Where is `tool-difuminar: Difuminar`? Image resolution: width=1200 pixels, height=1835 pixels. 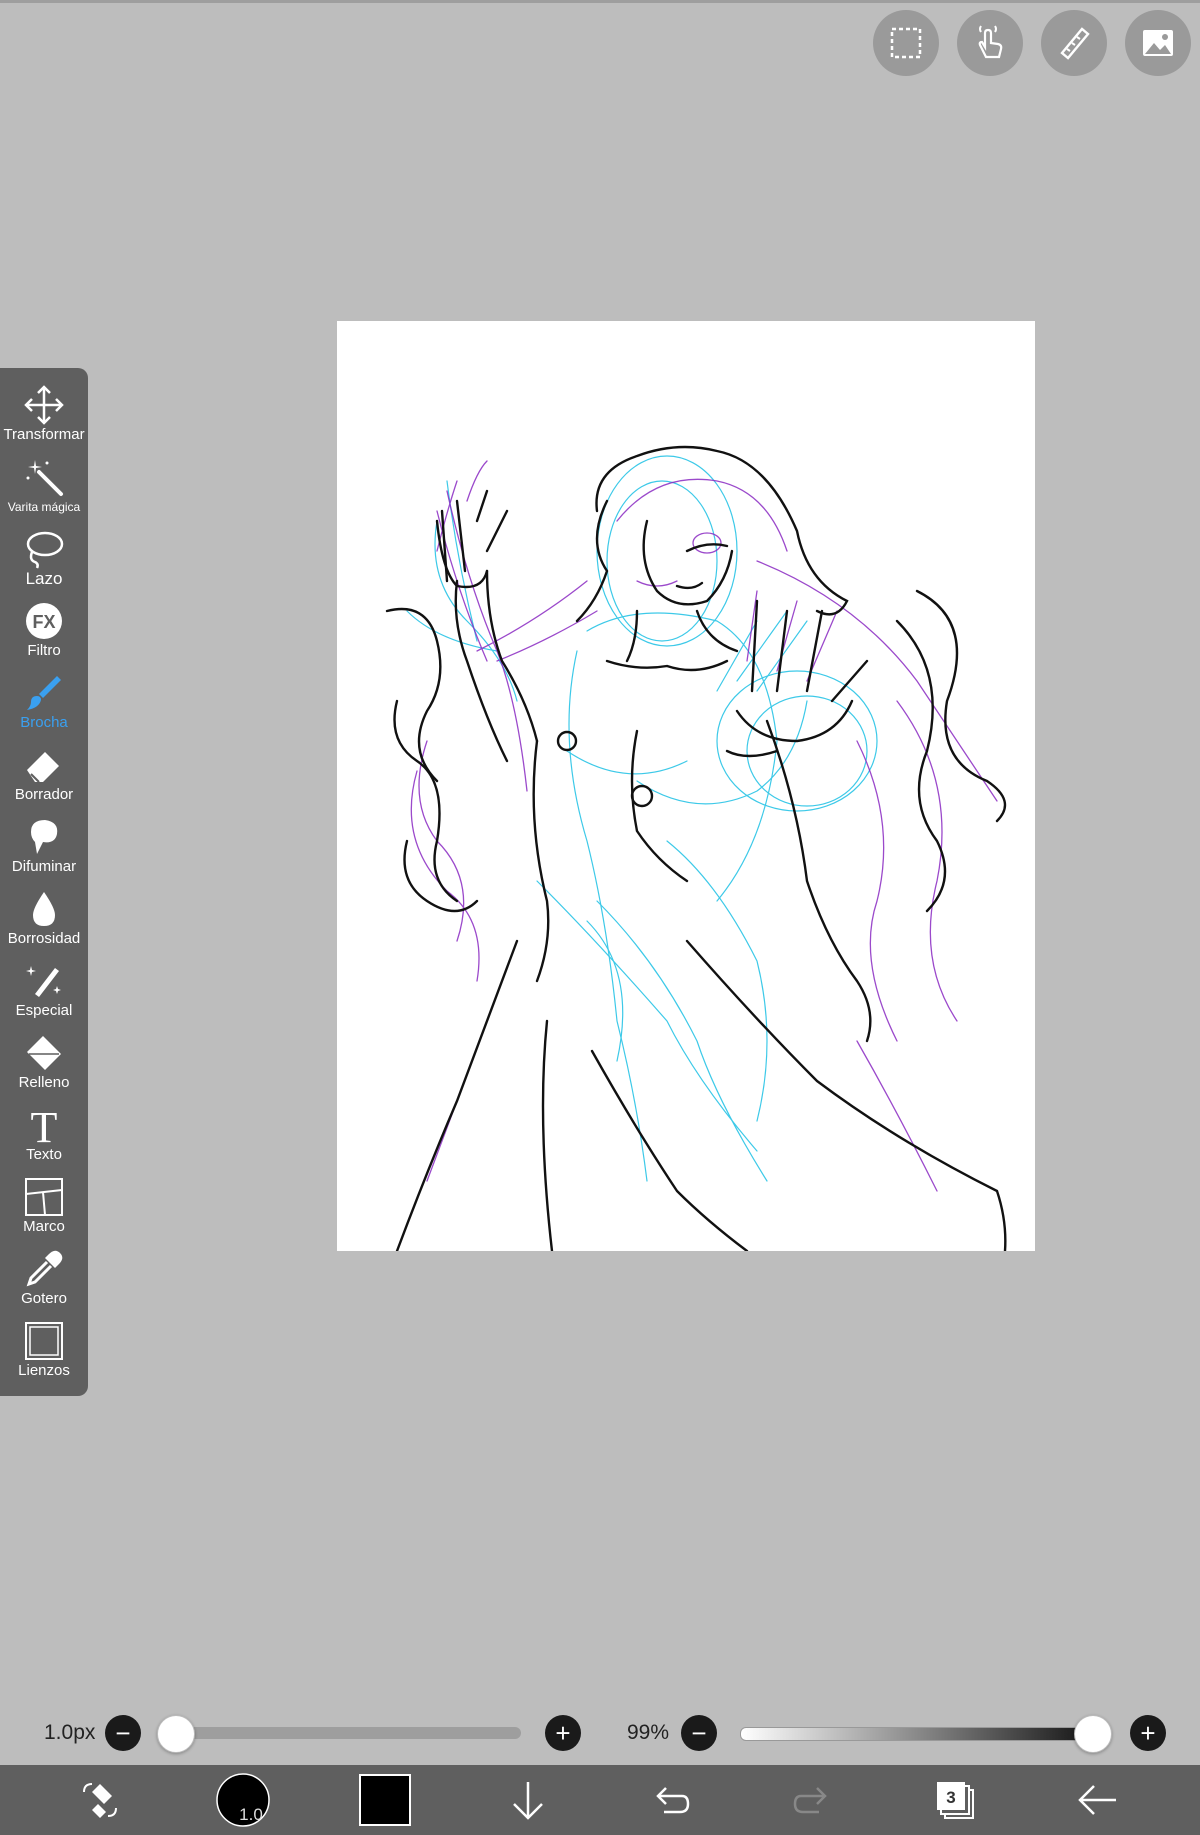 tool-difuminar: Difuminar is located at coordinates (44, 852).